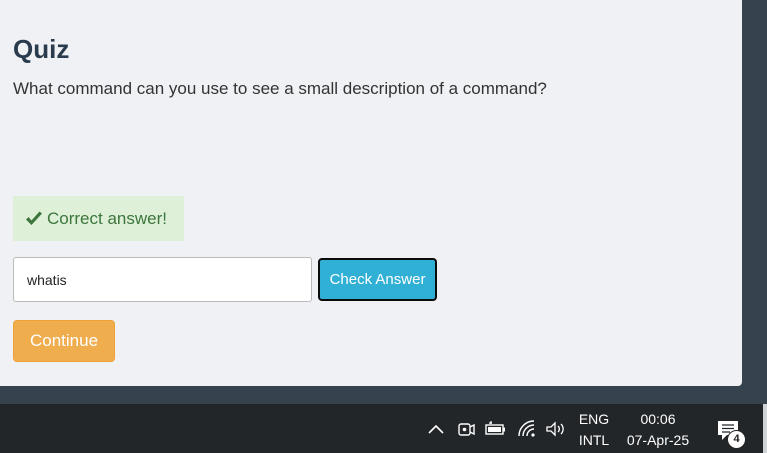  What do you see at coordinates (555, 429) in the screenshot?
I see `volume-icon` at bounding box center [555, 429].